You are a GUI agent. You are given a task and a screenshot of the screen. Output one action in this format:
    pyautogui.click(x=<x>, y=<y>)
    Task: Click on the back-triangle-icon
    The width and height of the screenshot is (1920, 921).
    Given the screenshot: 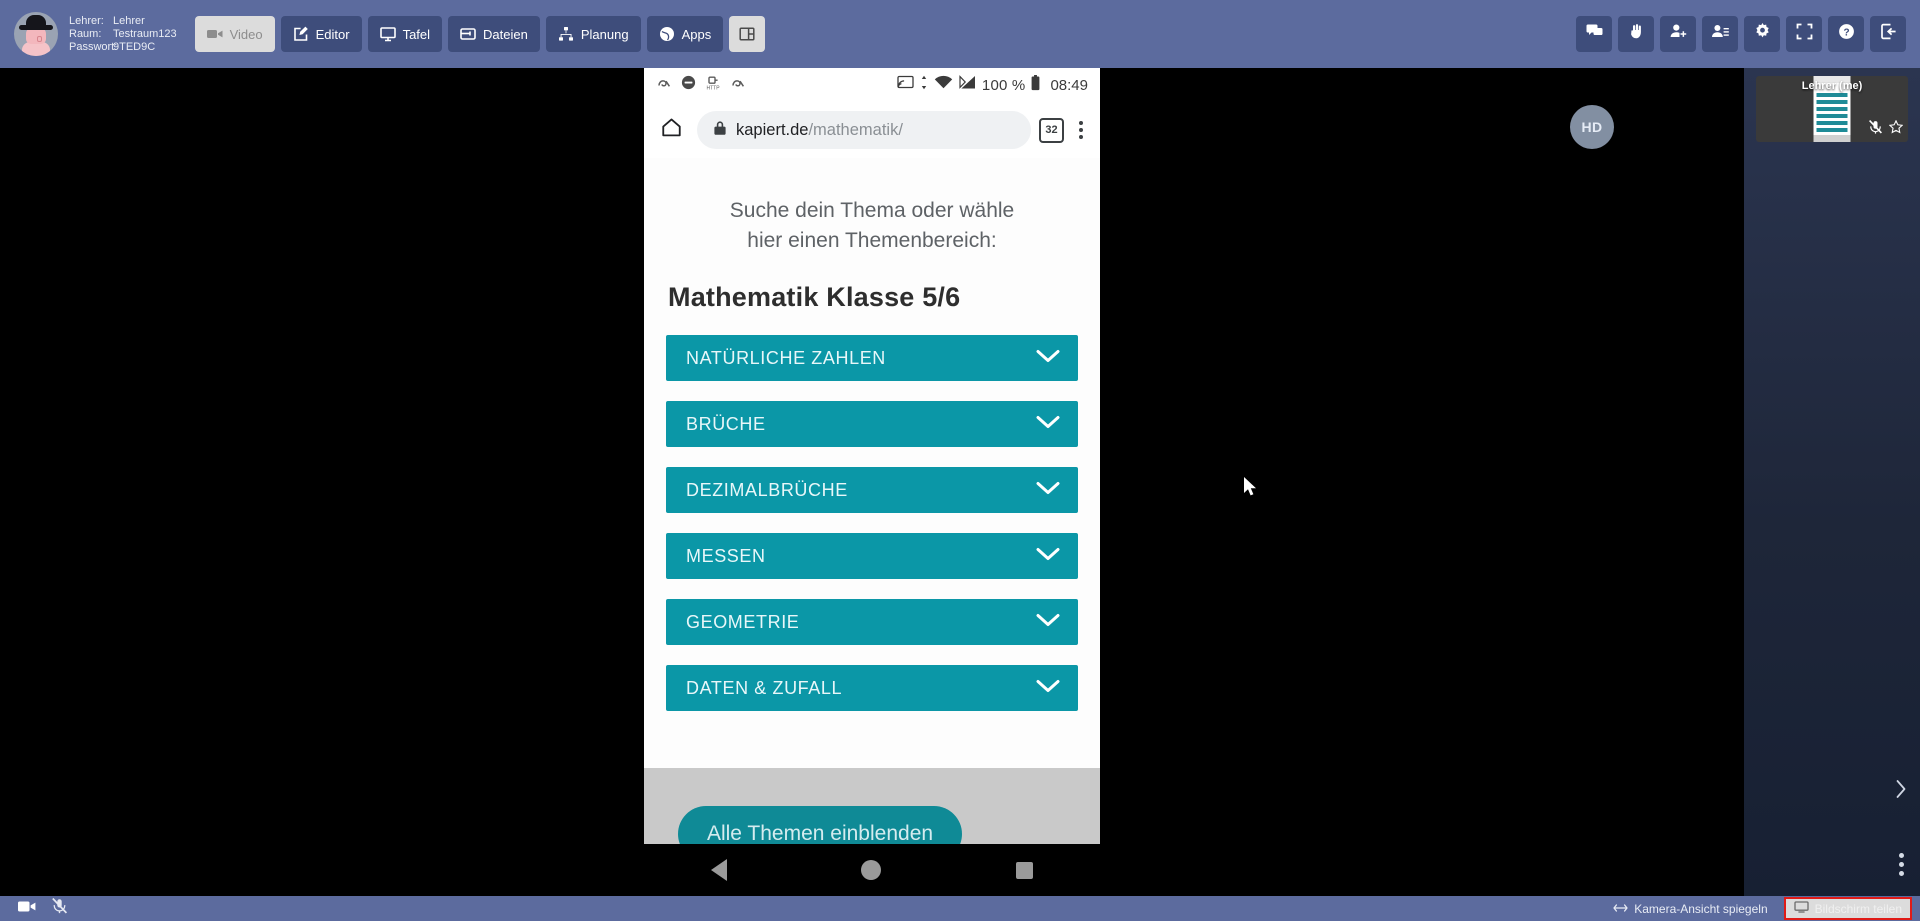 What is the action you would take?
    pyautogui.click(x=719, y=870)
    